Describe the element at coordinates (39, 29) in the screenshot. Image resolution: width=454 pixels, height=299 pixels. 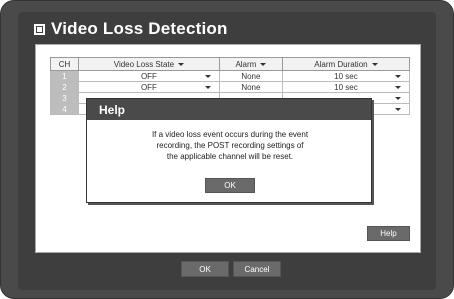
I see `window-icon` at that location.